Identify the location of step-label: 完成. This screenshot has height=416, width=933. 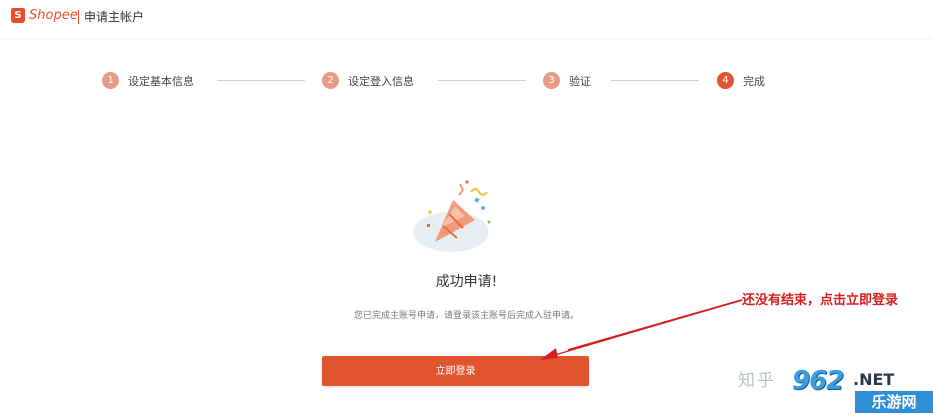
(754, 81).